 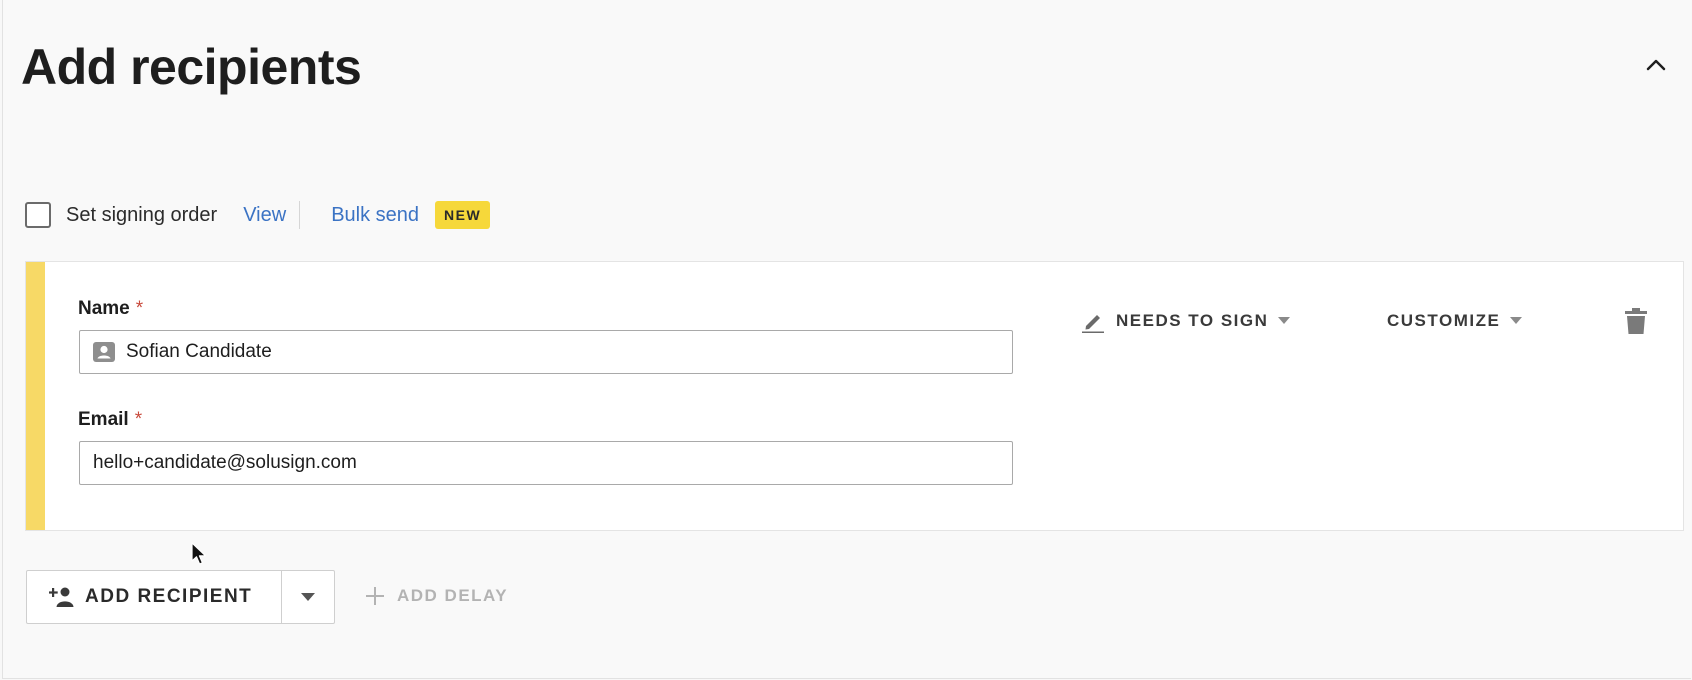 I want to click on role-label: NEEDS TO SIGN, so click(x=1192, y=320).